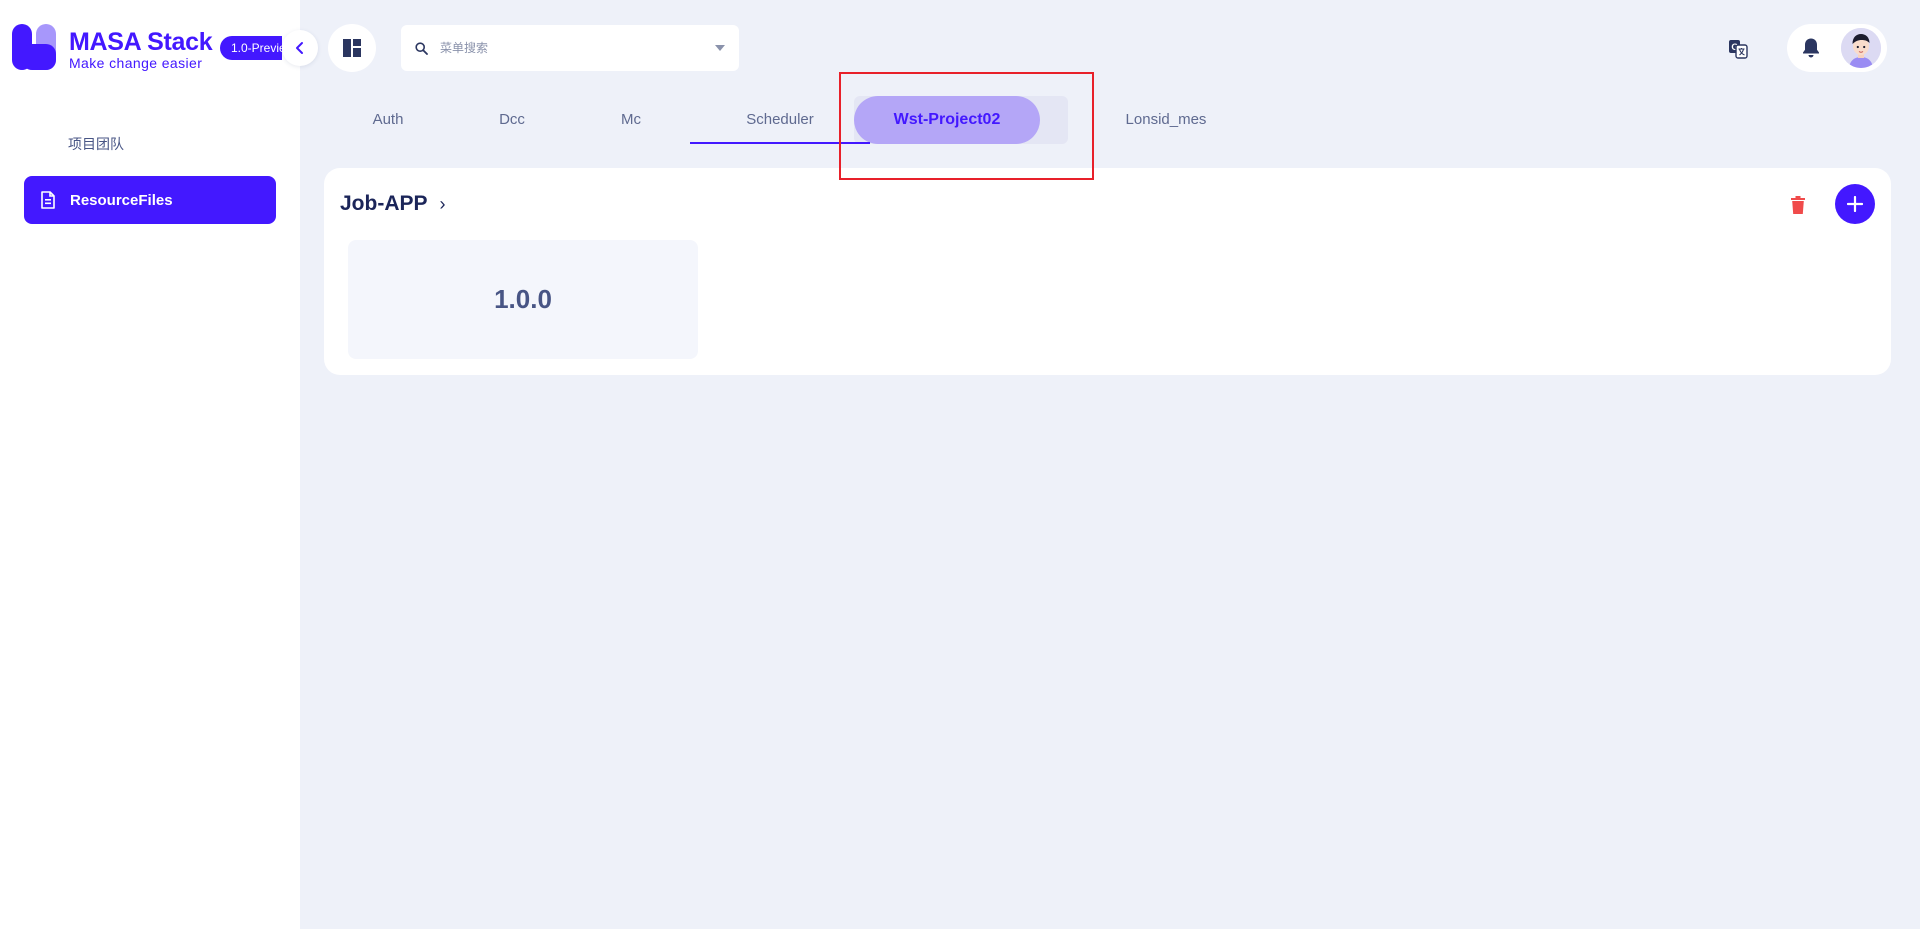 The height and width of the screenshot is (929, 1920). I want to click on tab-scheduler: Scheduler, so click(780, 120).